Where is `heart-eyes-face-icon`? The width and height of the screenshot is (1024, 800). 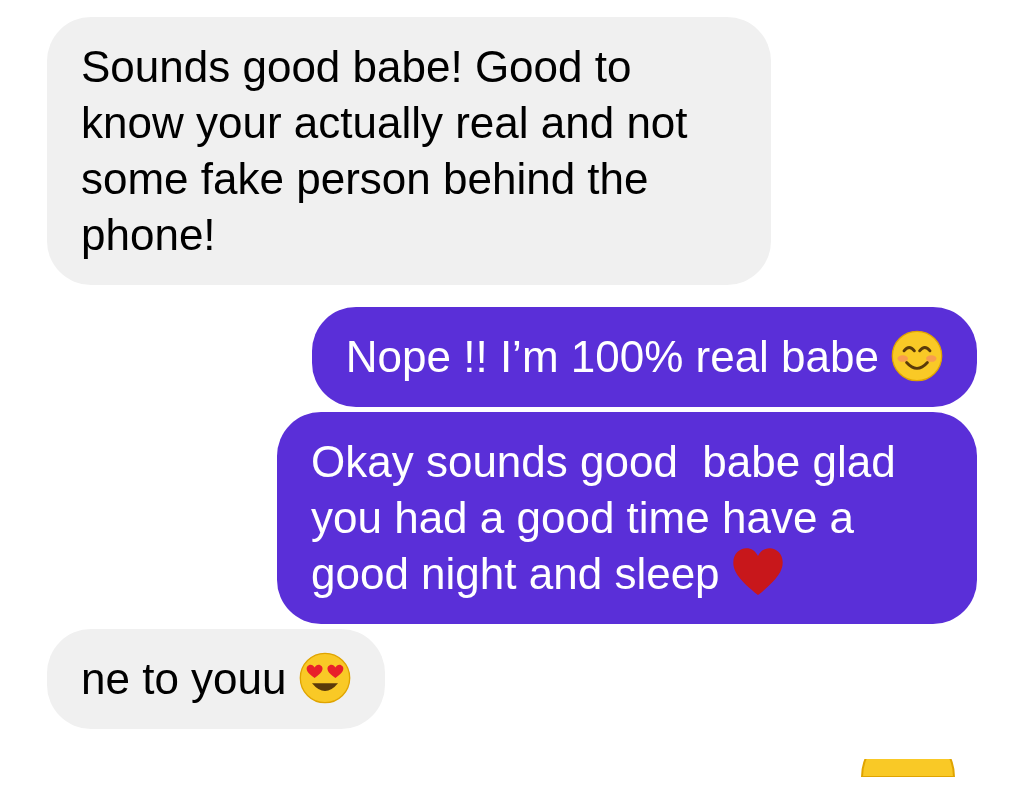 heart-eyes-face-icon is located at coordinates (324, 678).